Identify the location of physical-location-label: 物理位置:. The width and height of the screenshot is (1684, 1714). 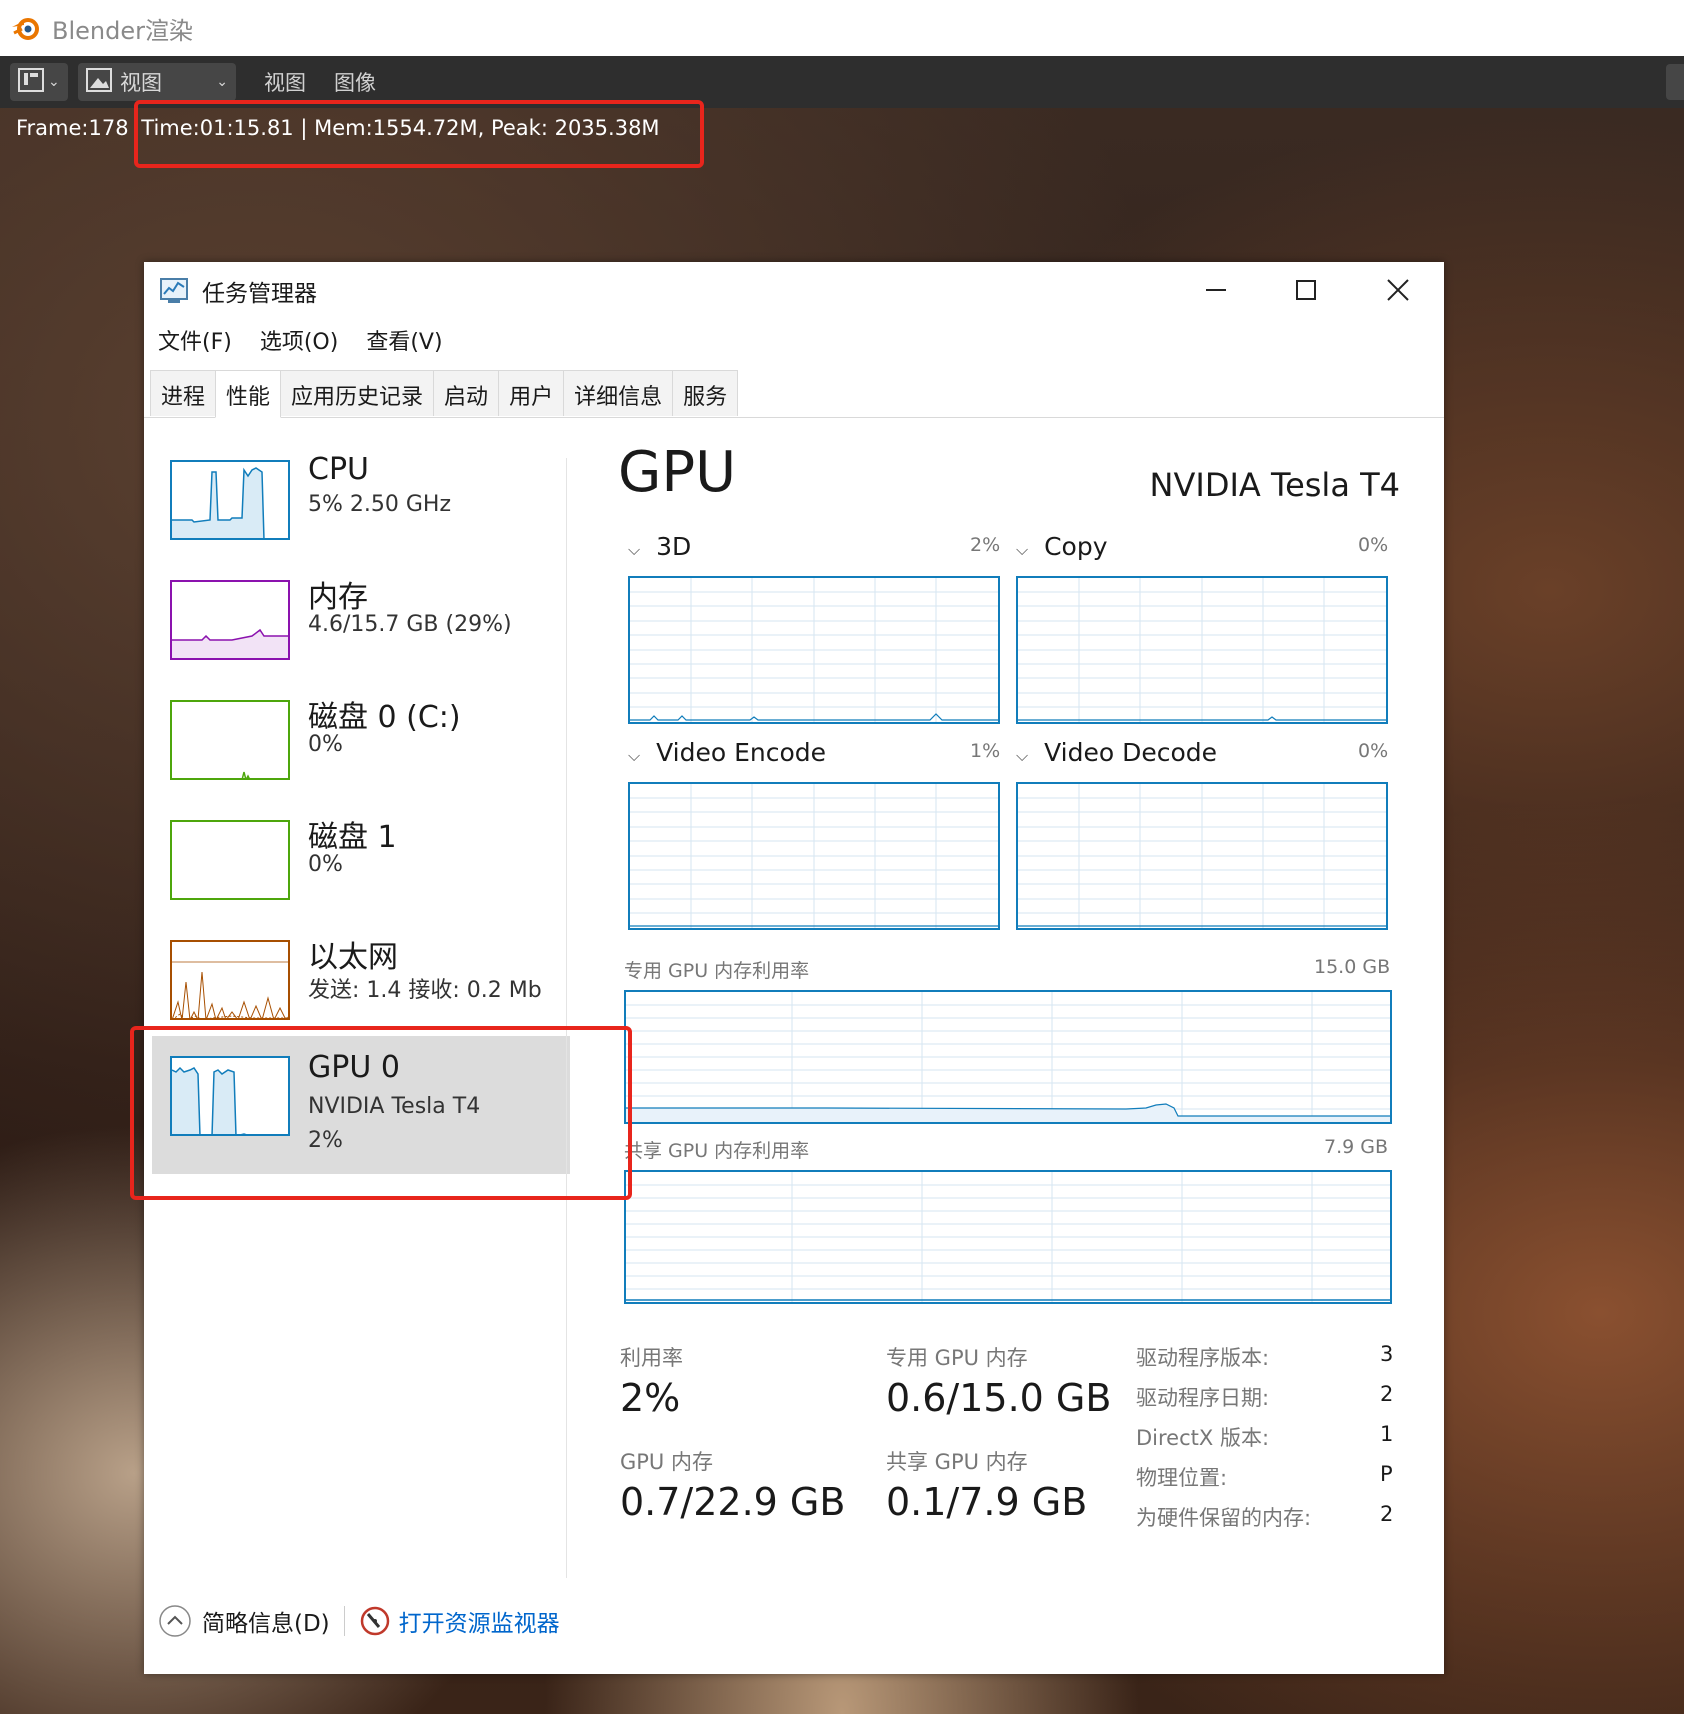
(1182, 1478).